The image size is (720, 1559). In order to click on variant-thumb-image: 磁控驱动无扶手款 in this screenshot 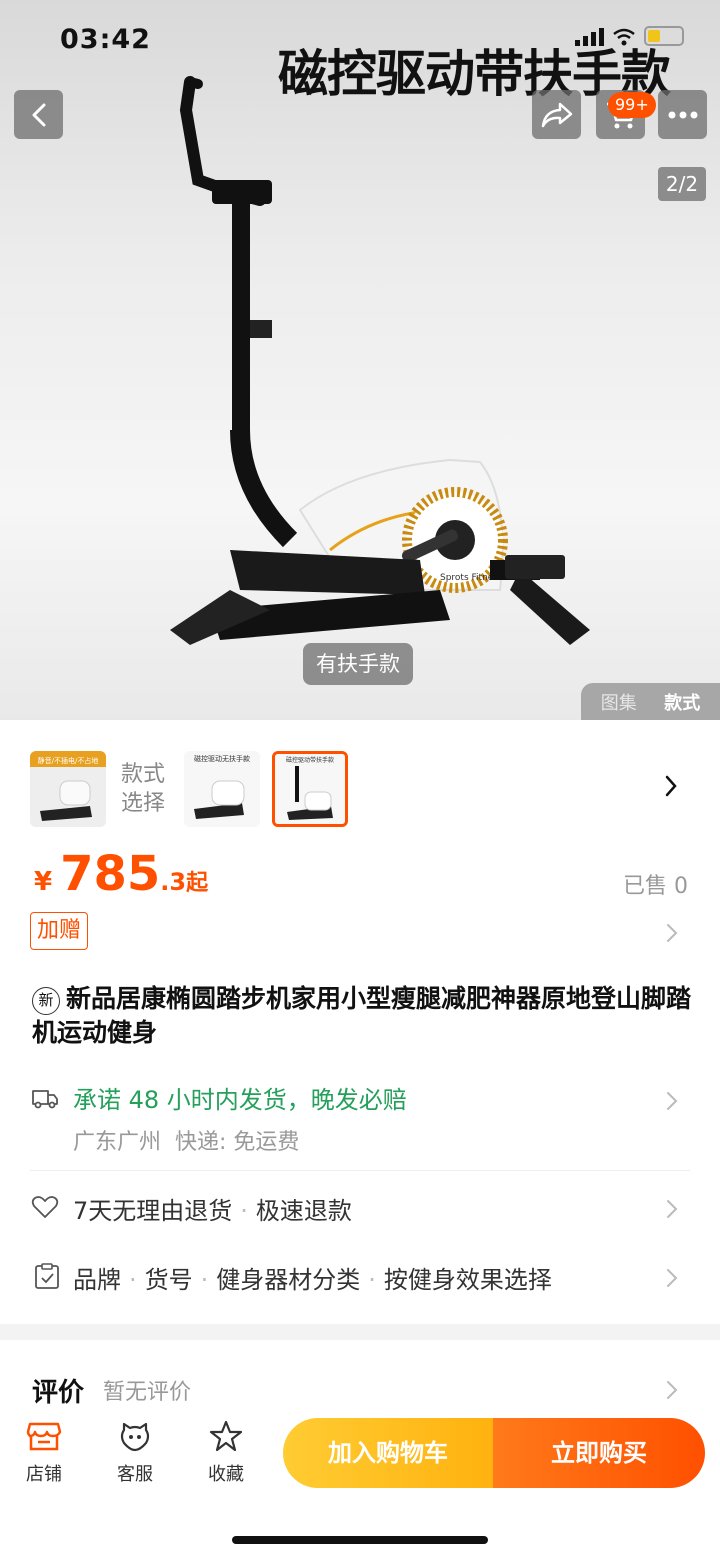, I will do `click(222, 789)`.